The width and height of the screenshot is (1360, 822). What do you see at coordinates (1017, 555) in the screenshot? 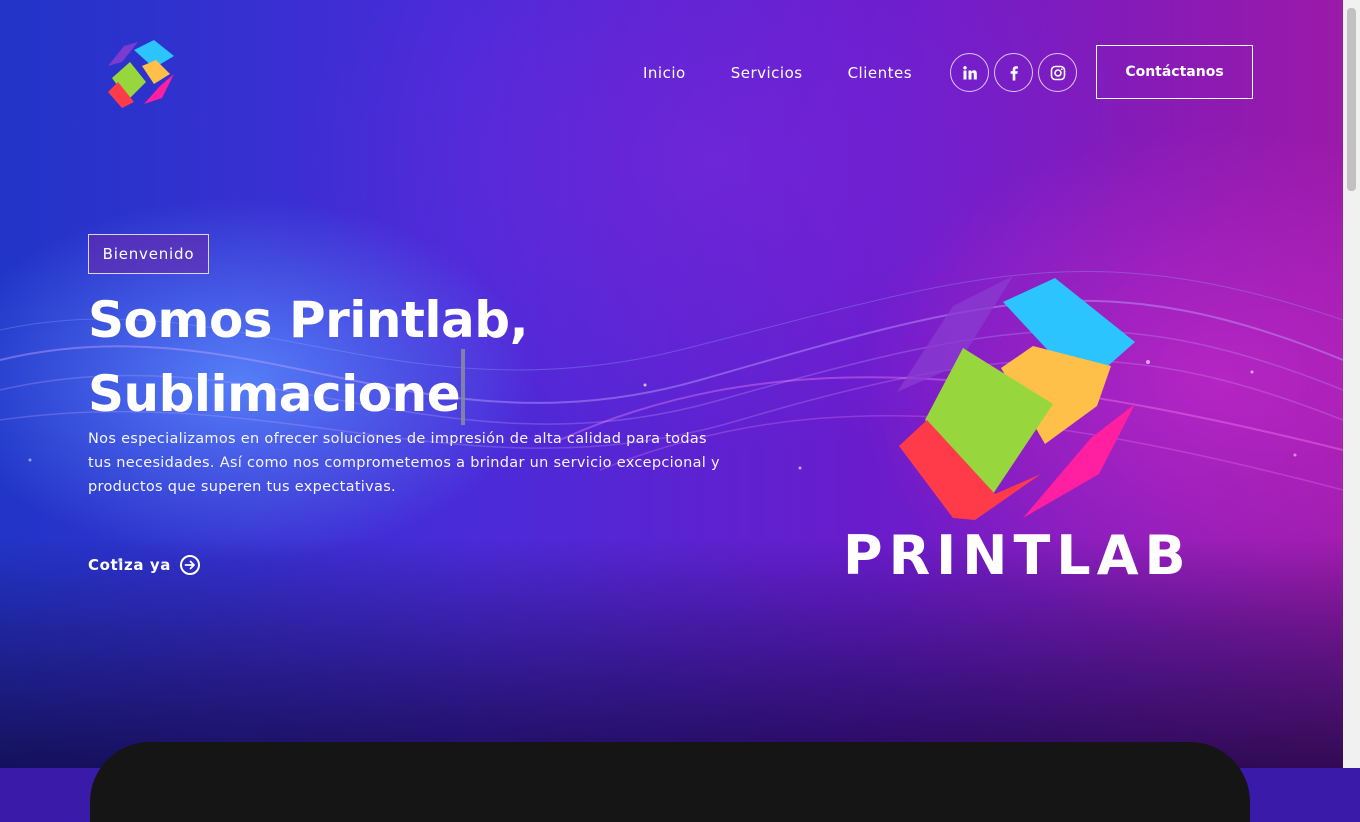
I see `printlab-wordmark: PRINTLAB` at bounding box center [1017, 555].